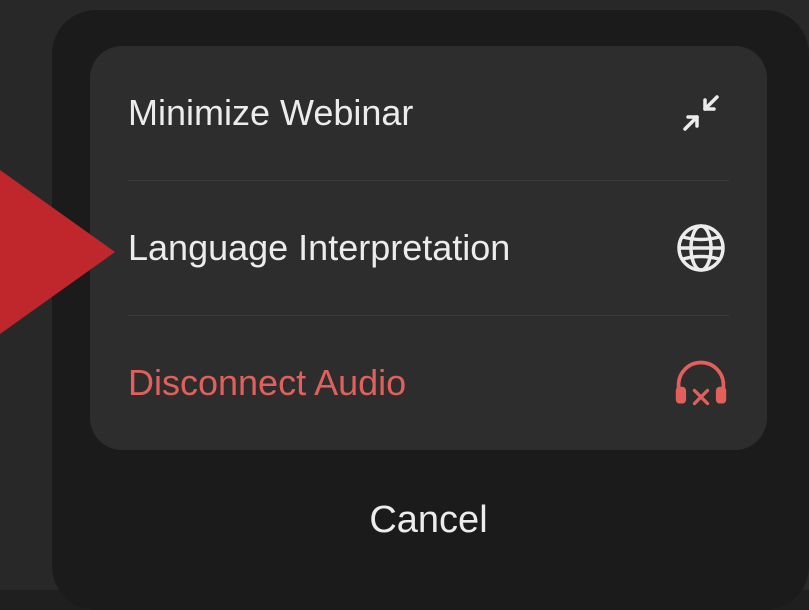  What do you see at coordinates (267, 382) in the screenshot?
I see `menu-item-label: Disconnect Audio` at bounding box center [267, 382].